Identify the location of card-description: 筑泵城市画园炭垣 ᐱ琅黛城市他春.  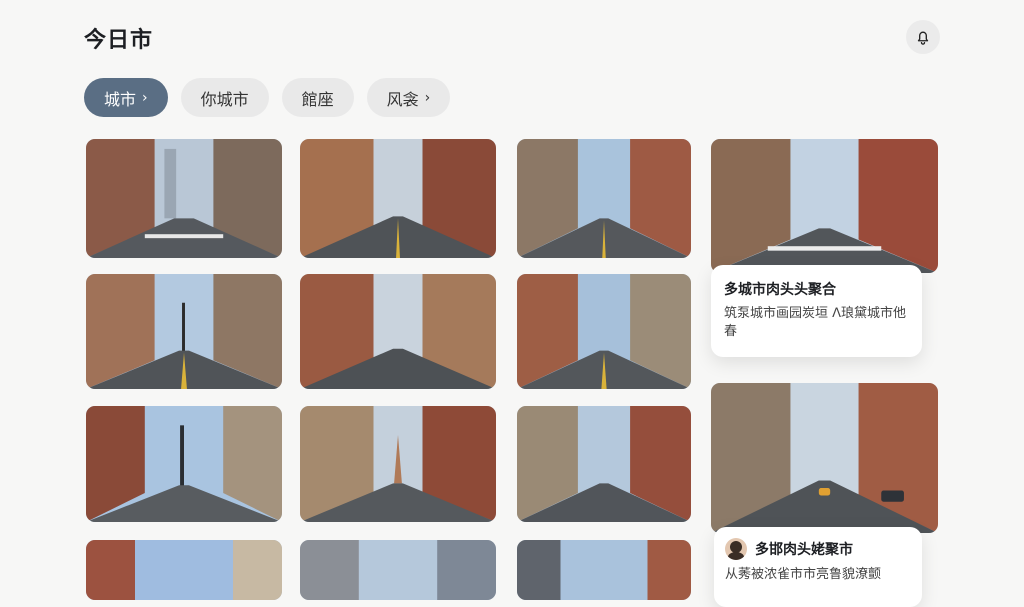
(815, 322).